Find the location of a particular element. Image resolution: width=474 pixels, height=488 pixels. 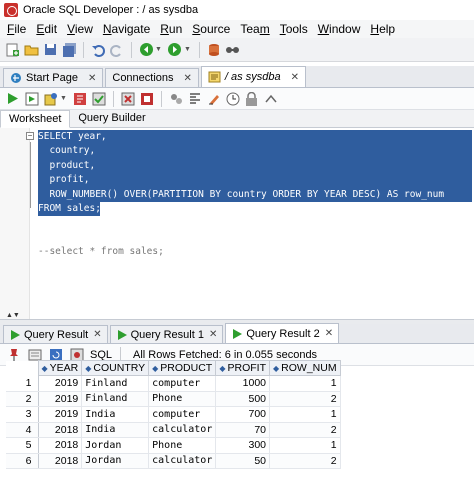

table-row: 2 2019 Finland Phone 500 2 is located at coordinates (173, 399).